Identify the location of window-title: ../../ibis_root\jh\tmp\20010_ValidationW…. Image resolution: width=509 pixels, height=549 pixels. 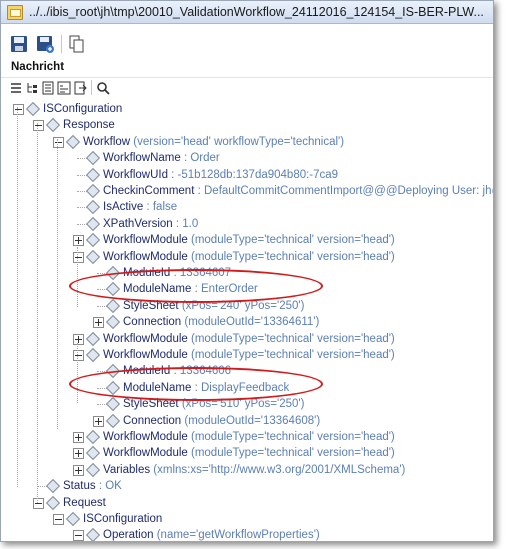
(256, 12).